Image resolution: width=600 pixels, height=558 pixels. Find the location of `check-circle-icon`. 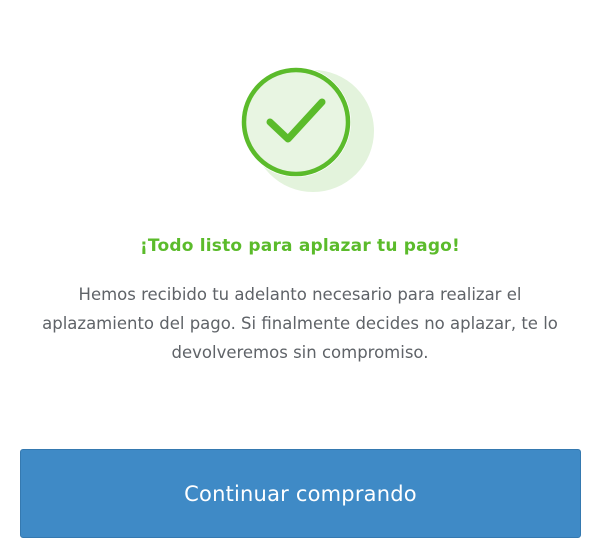

check-circle-icon is located at coordinates (302, 130).